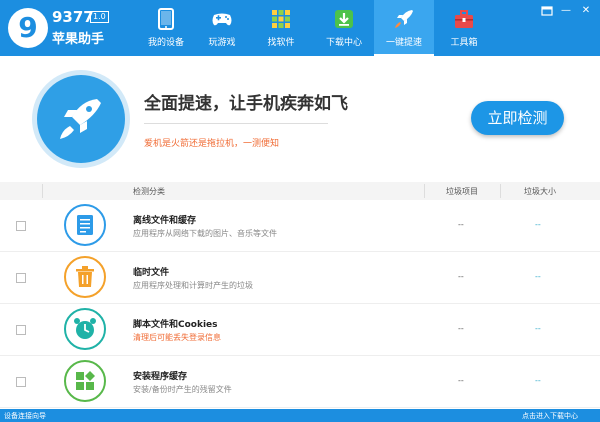  I want to click on column-header-size: 垃圾大小, so click(540, 191).